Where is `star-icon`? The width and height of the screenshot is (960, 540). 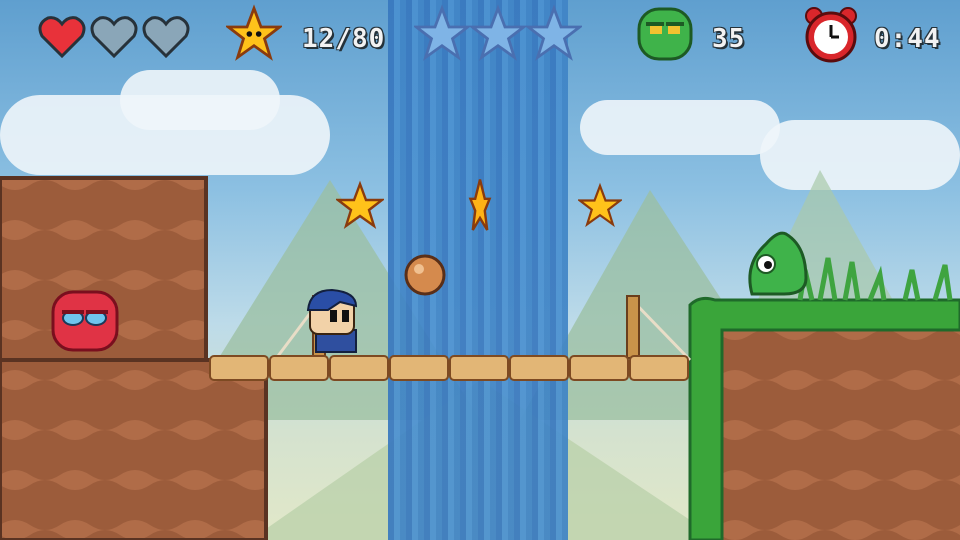 star-icon is located at coordinates (254, 32).